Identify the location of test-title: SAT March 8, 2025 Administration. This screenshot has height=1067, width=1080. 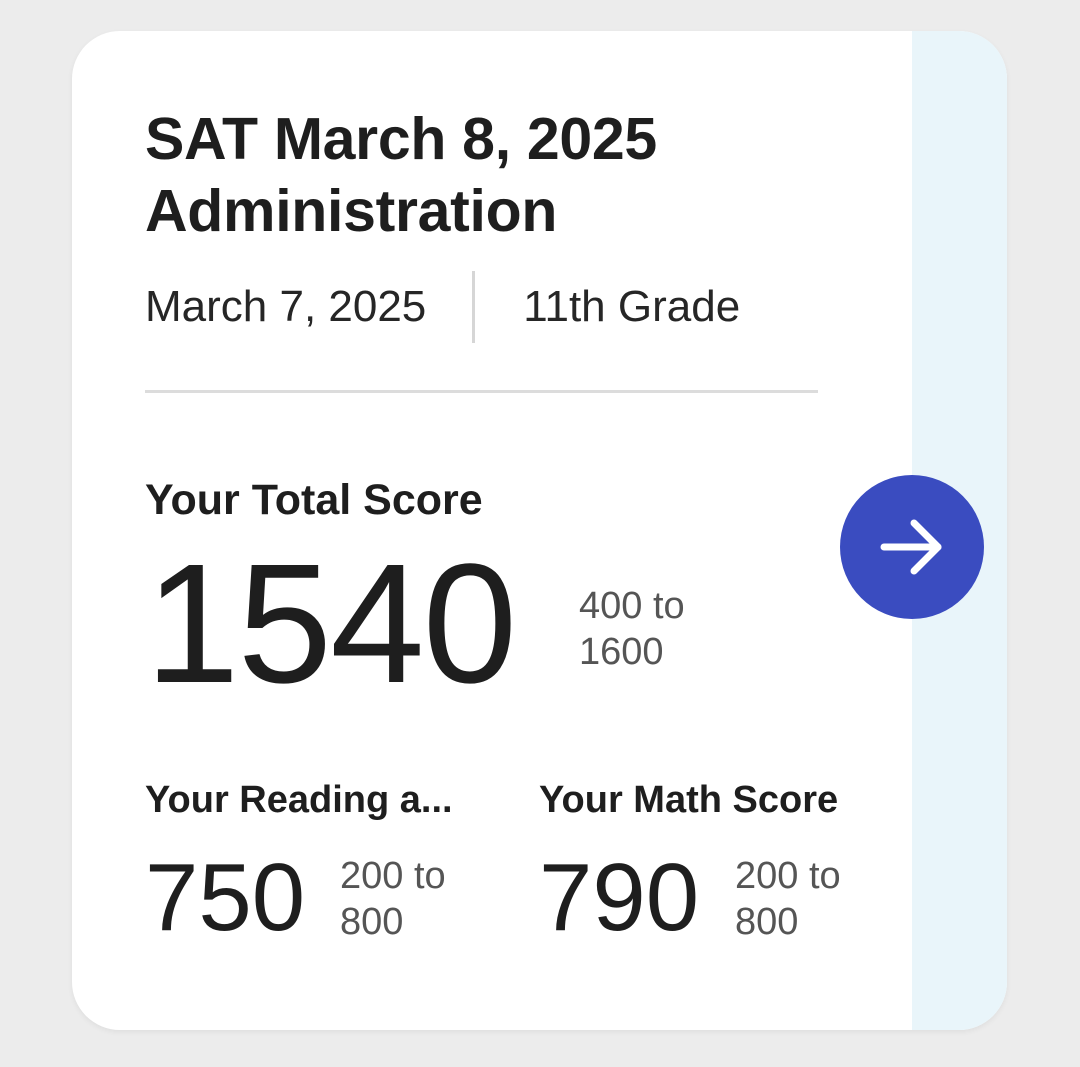
(401, 175).